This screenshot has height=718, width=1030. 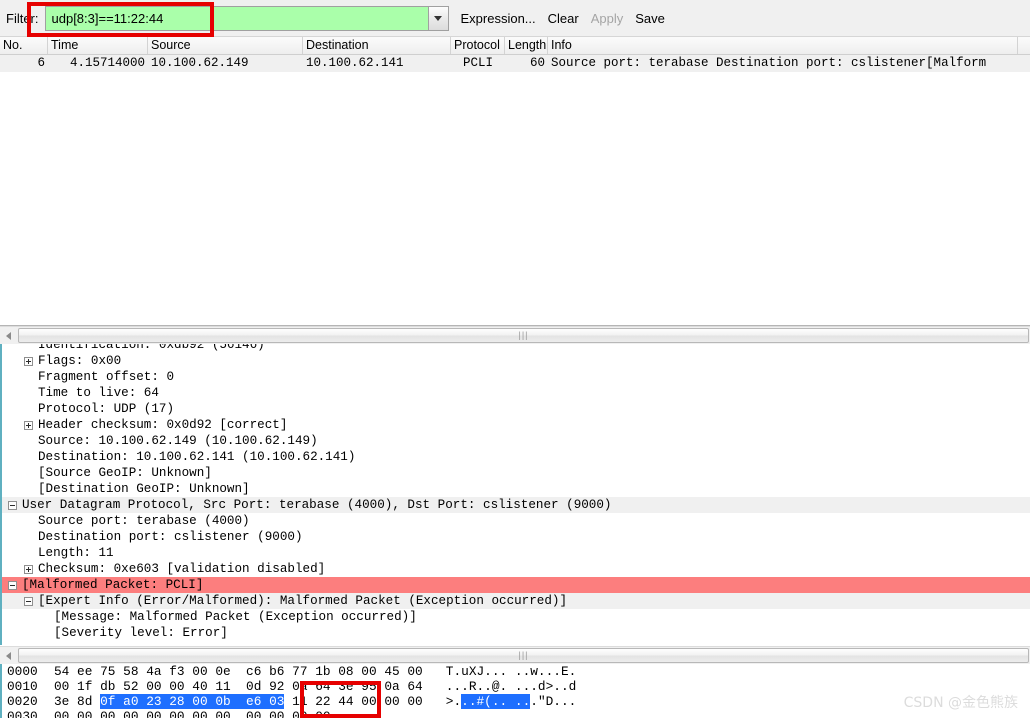 I want to click on detail-tree-label: Protocol: UDP (17), so click(x=106, y=409).